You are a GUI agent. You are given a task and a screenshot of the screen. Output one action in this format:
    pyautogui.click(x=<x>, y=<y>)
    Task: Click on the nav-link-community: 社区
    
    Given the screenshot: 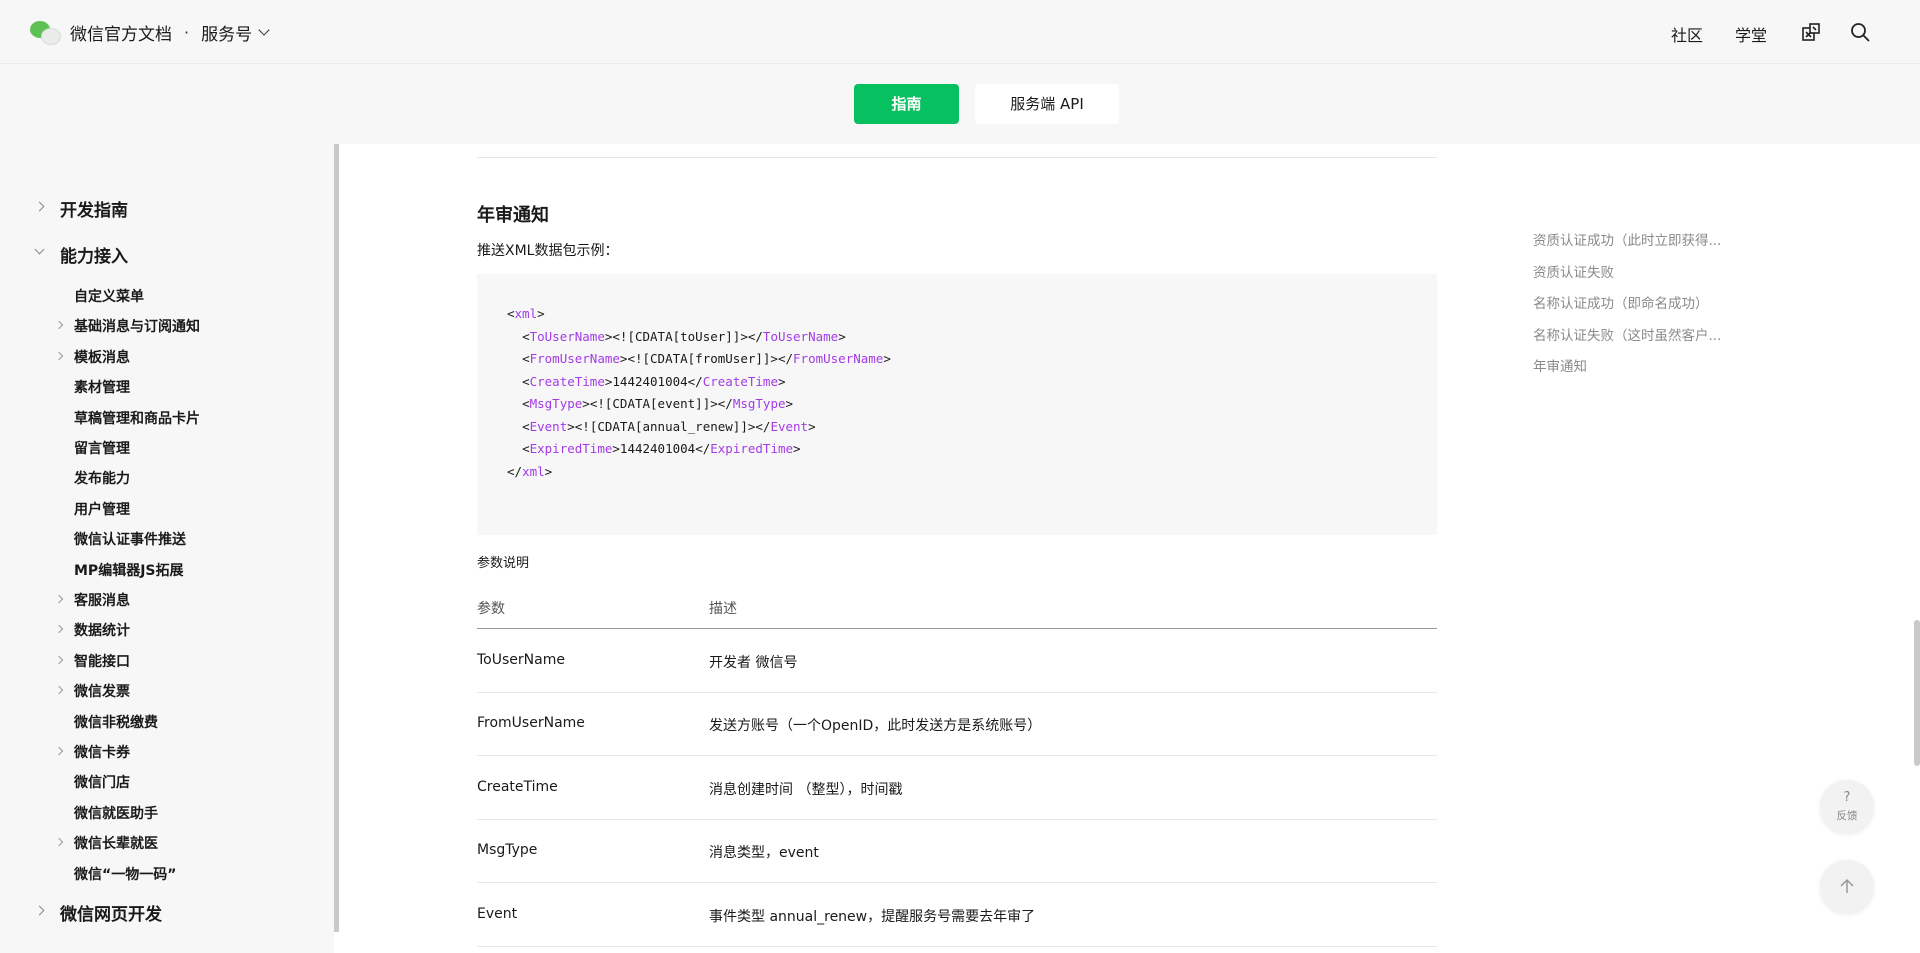 What is the action you would take?
    pyautogui.click(x=1687, y=34)
    